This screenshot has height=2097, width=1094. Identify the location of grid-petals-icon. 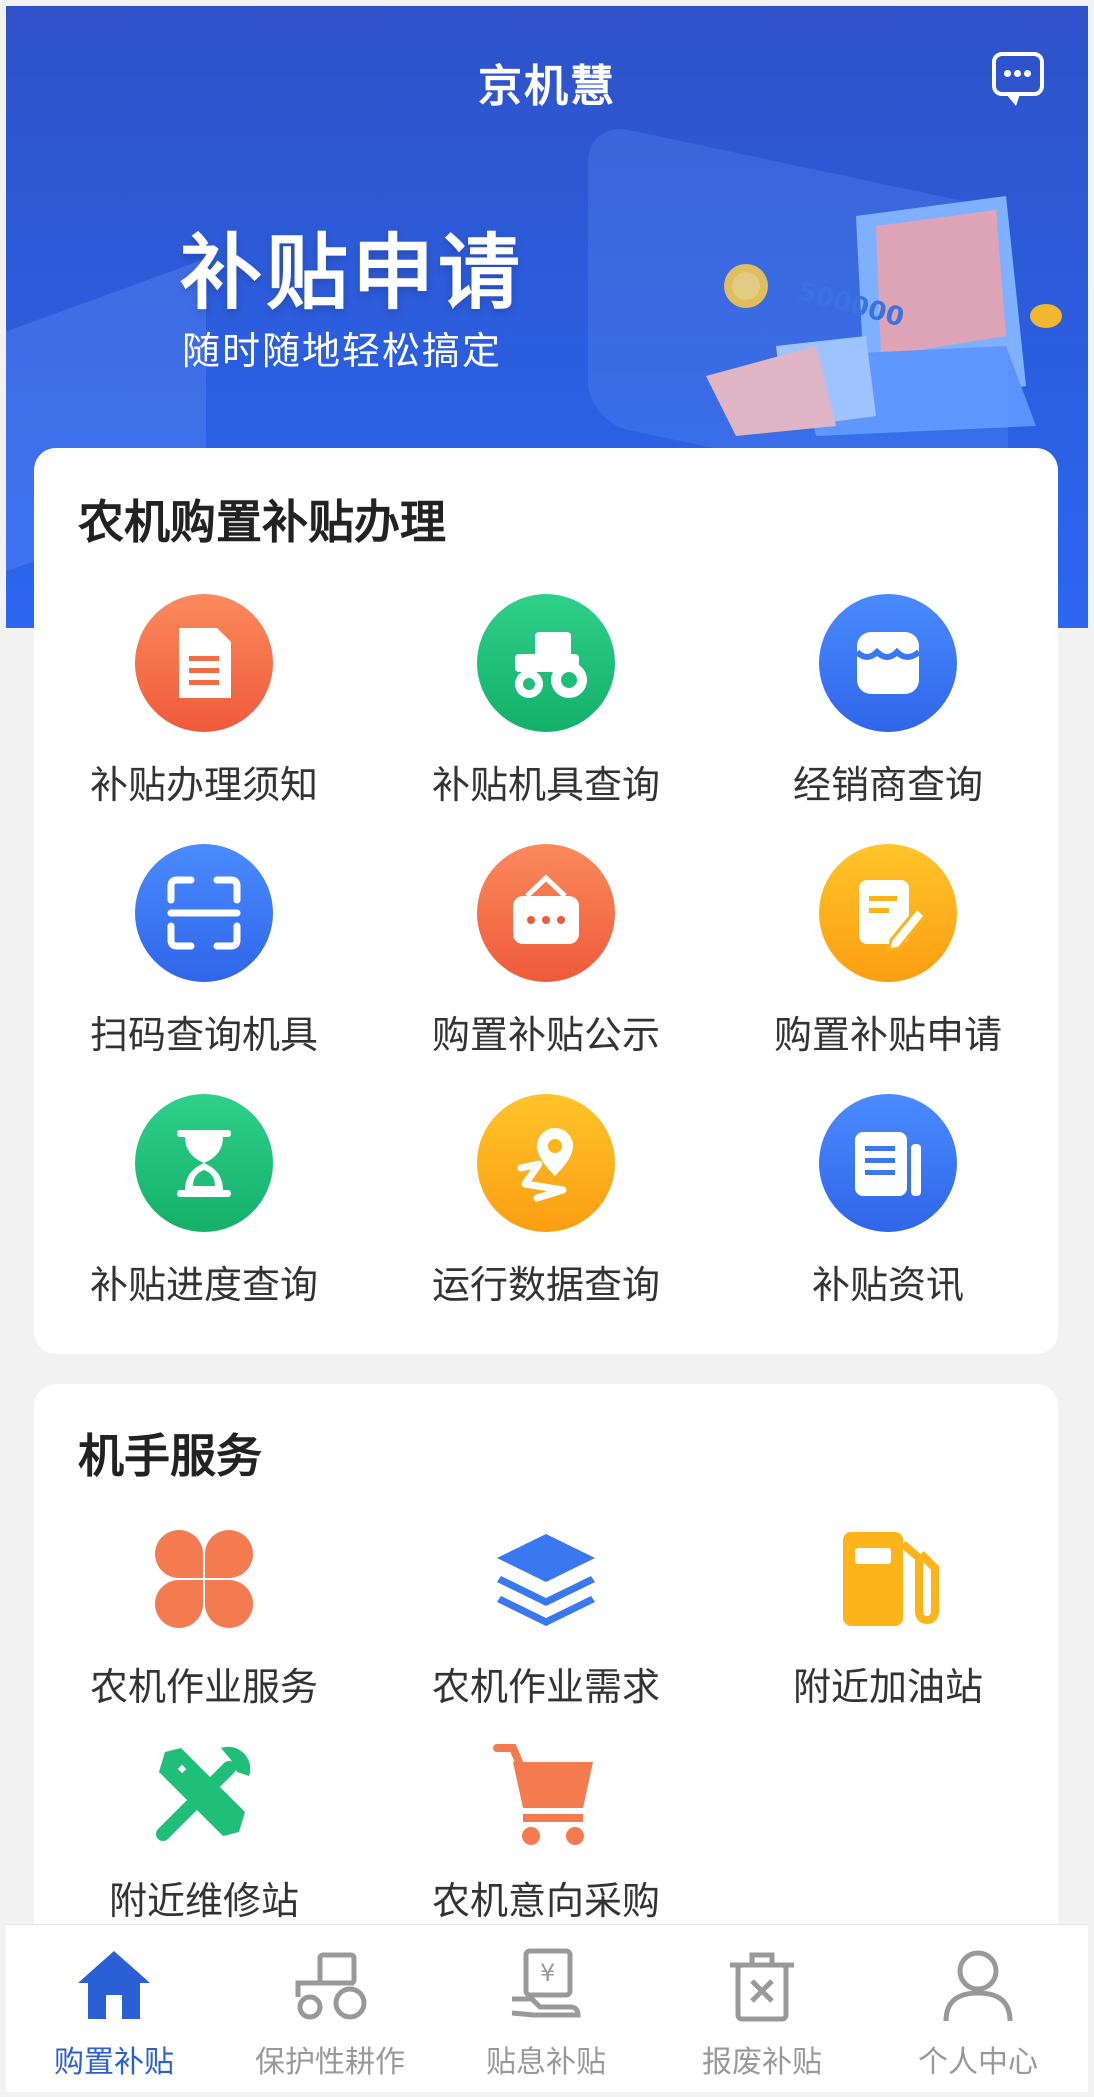
(204, 1579).